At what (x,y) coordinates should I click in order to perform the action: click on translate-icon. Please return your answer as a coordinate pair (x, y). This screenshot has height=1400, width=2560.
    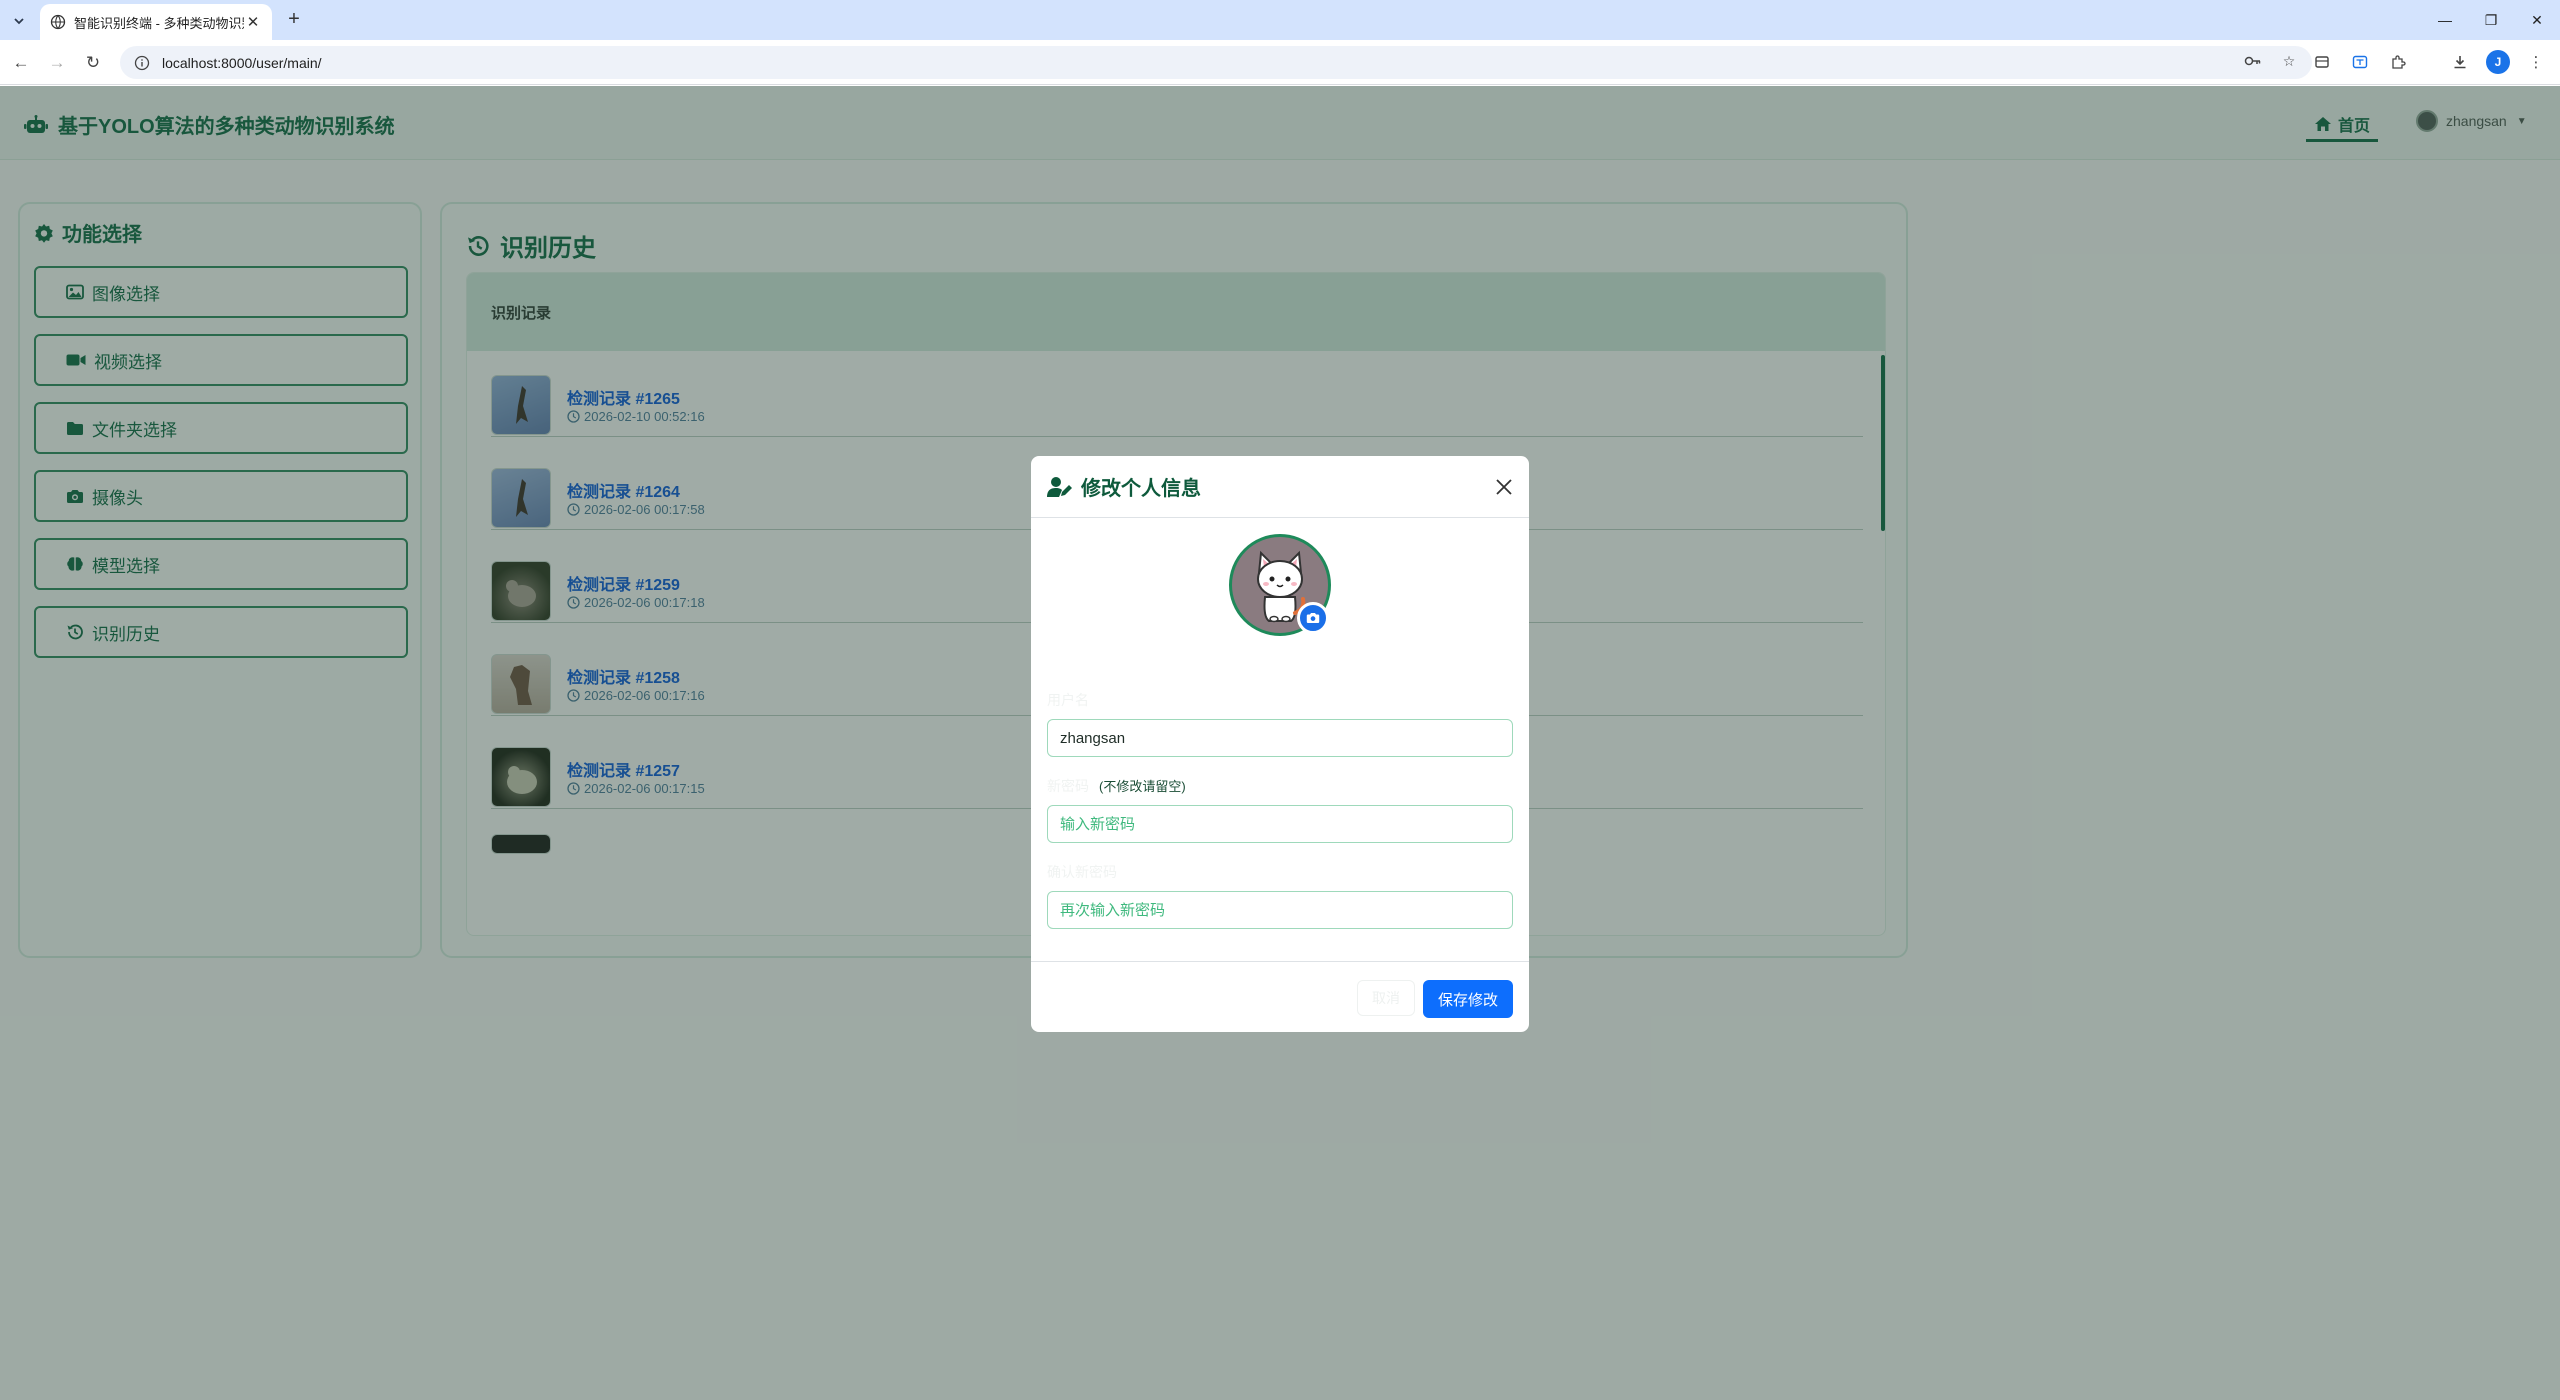
    Looking at the image, I should click on (2360, 62).